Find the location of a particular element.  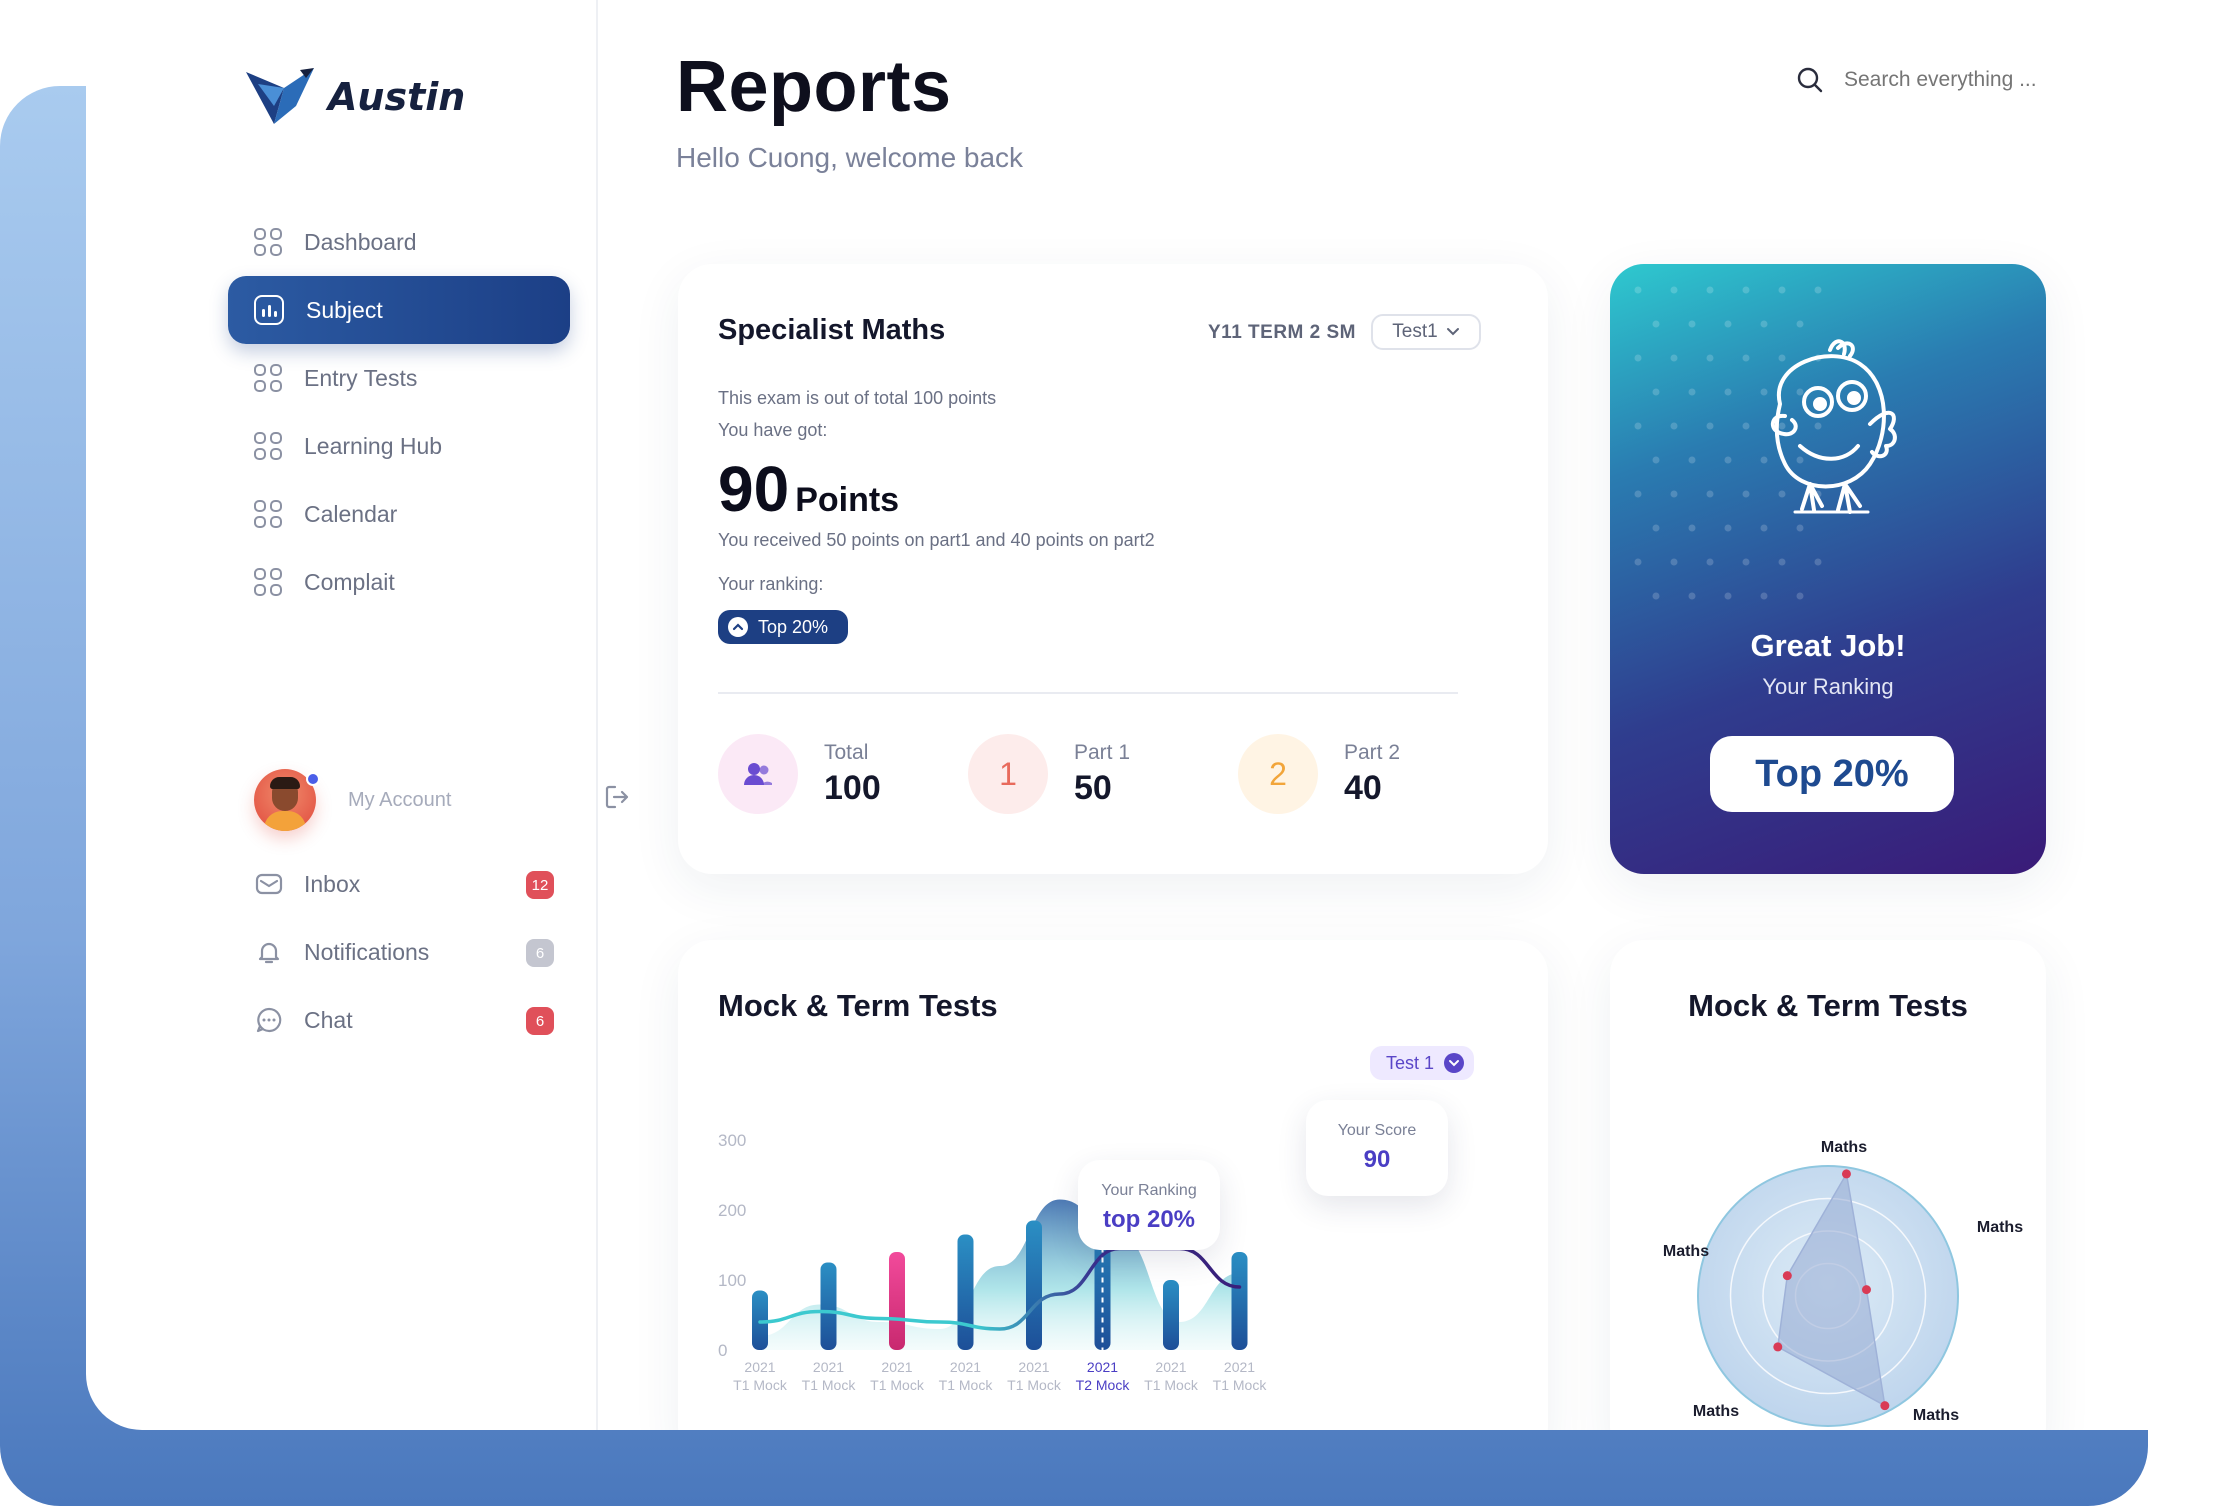

y-tick-label: 100 is located at coordinates (732, 1280).